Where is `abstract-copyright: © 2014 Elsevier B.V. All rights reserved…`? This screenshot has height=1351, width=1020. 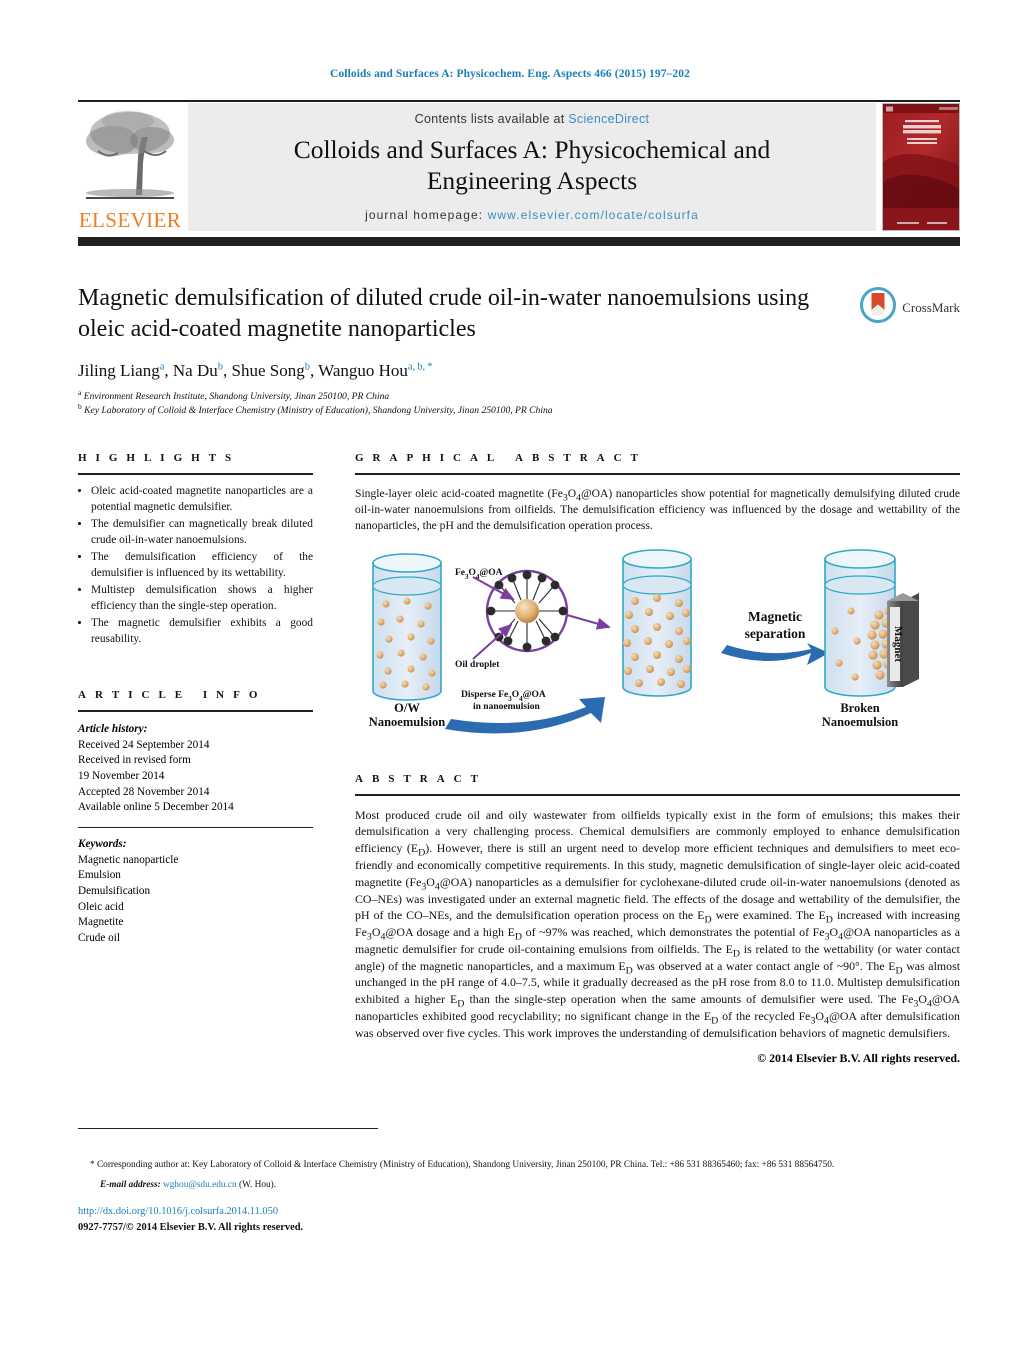 abstract-copyright: © 2014 Elsevier B.V. All rights reserved… is located at coordinates (858, 1057).